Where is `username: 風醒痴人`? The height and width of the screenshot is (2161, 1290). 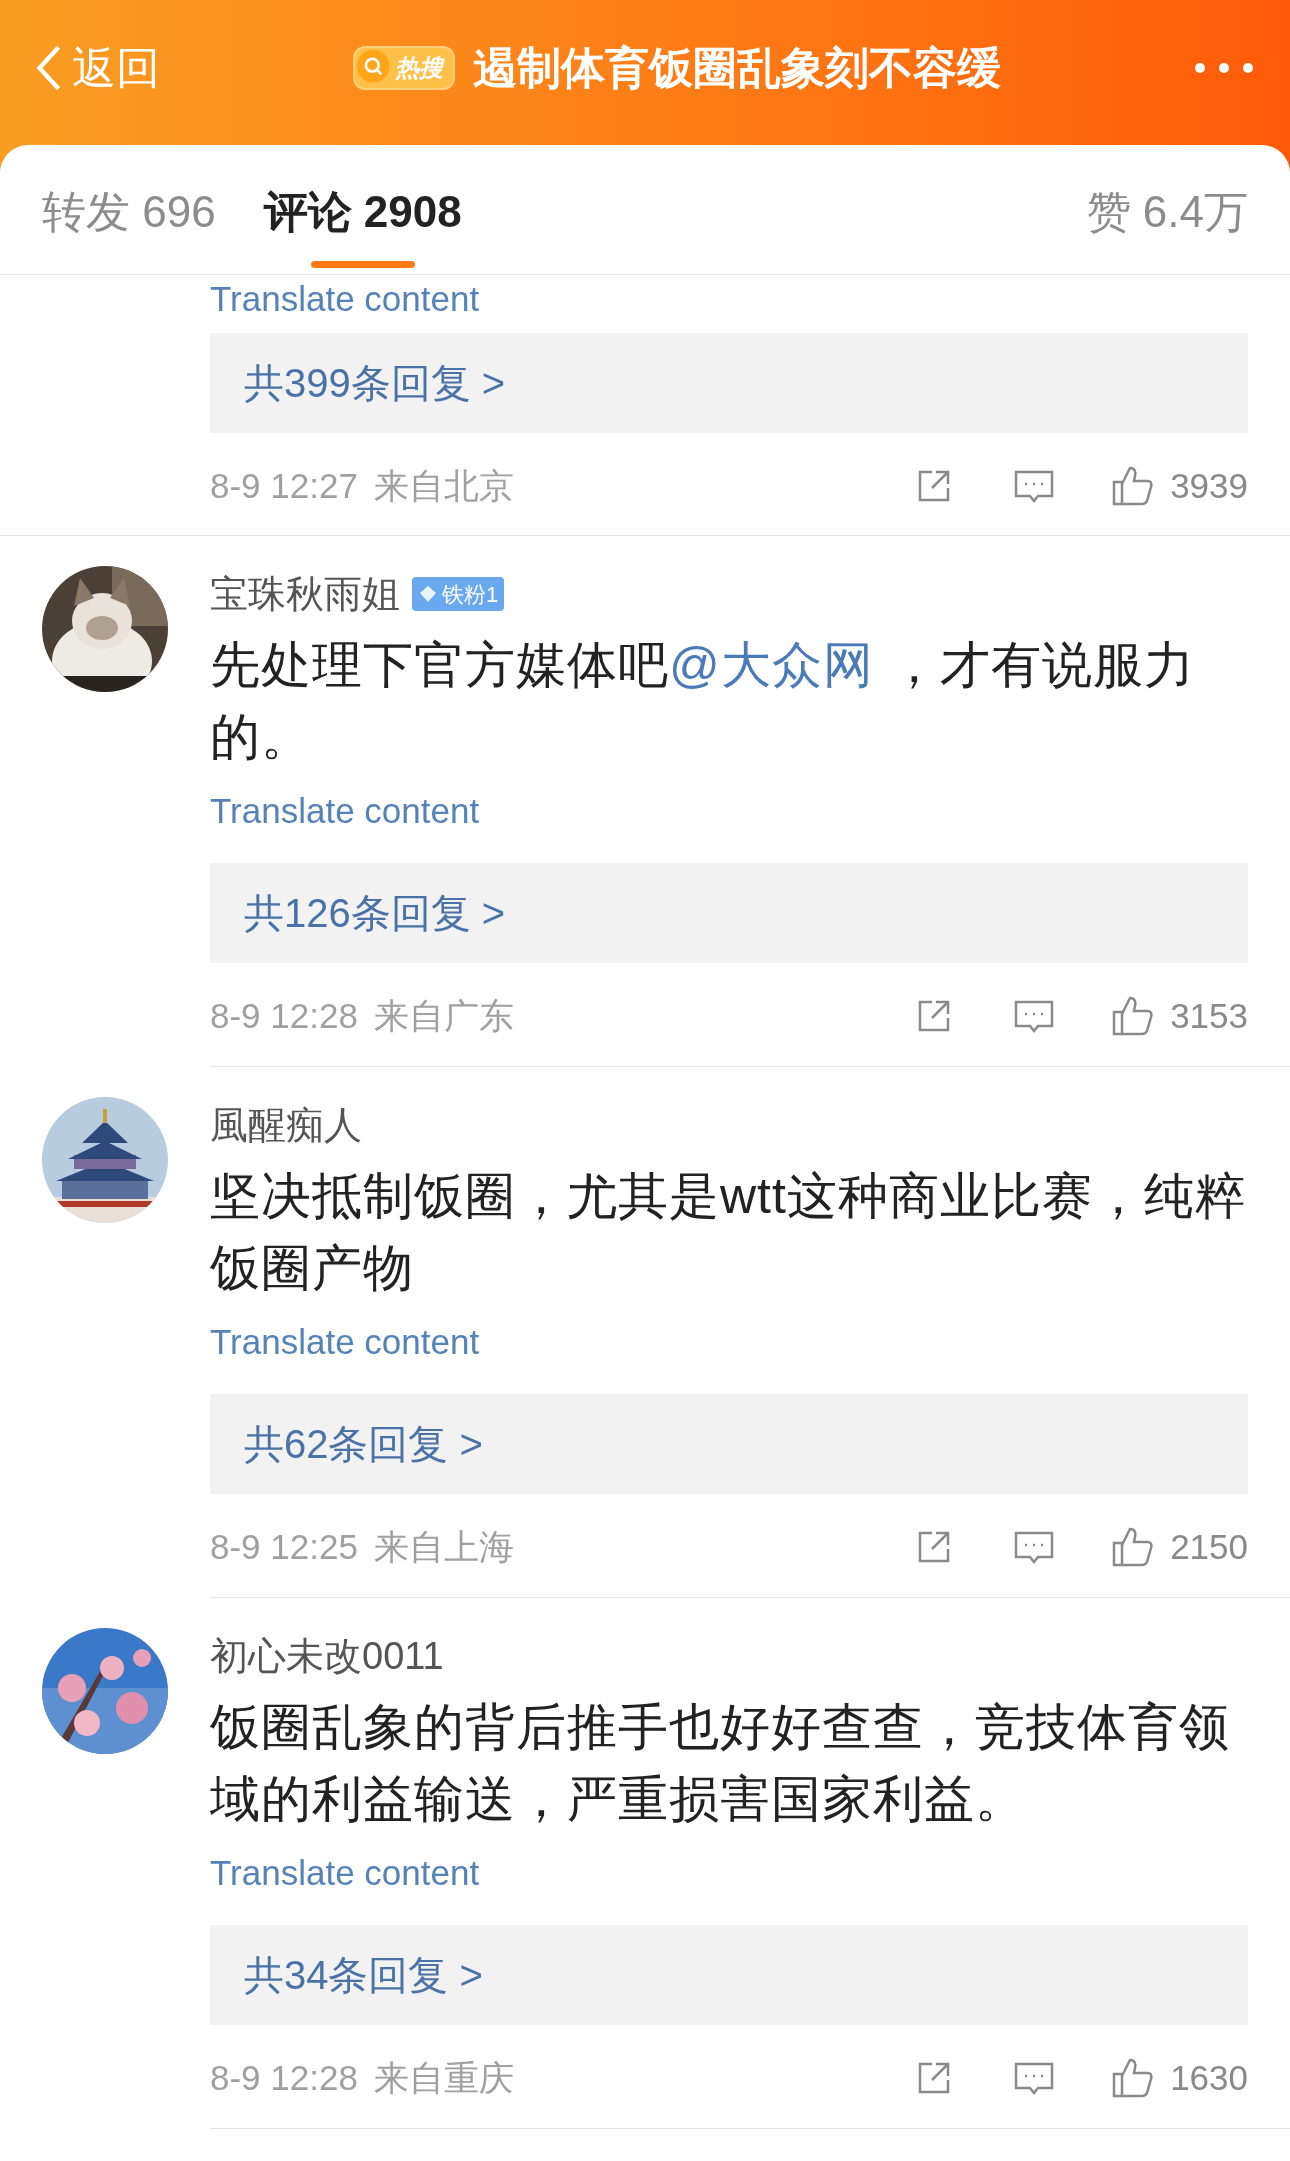
username: 風醒痴人 is located at coordinates (286, 1125).